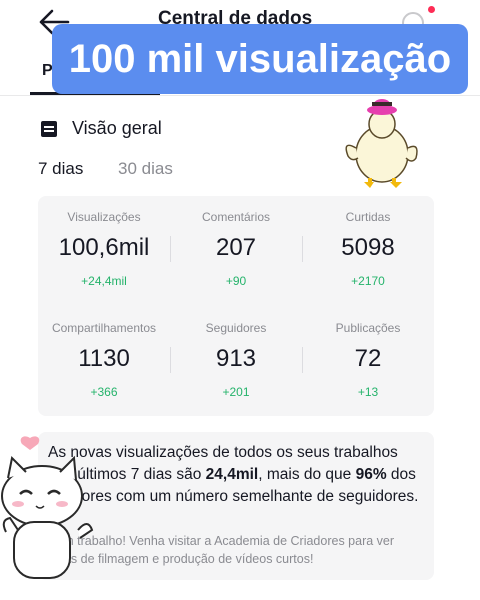 This screenshot has width=480, height=600. I want to click on stat-followers: Seguidores 913 +201, so click(236, 360).